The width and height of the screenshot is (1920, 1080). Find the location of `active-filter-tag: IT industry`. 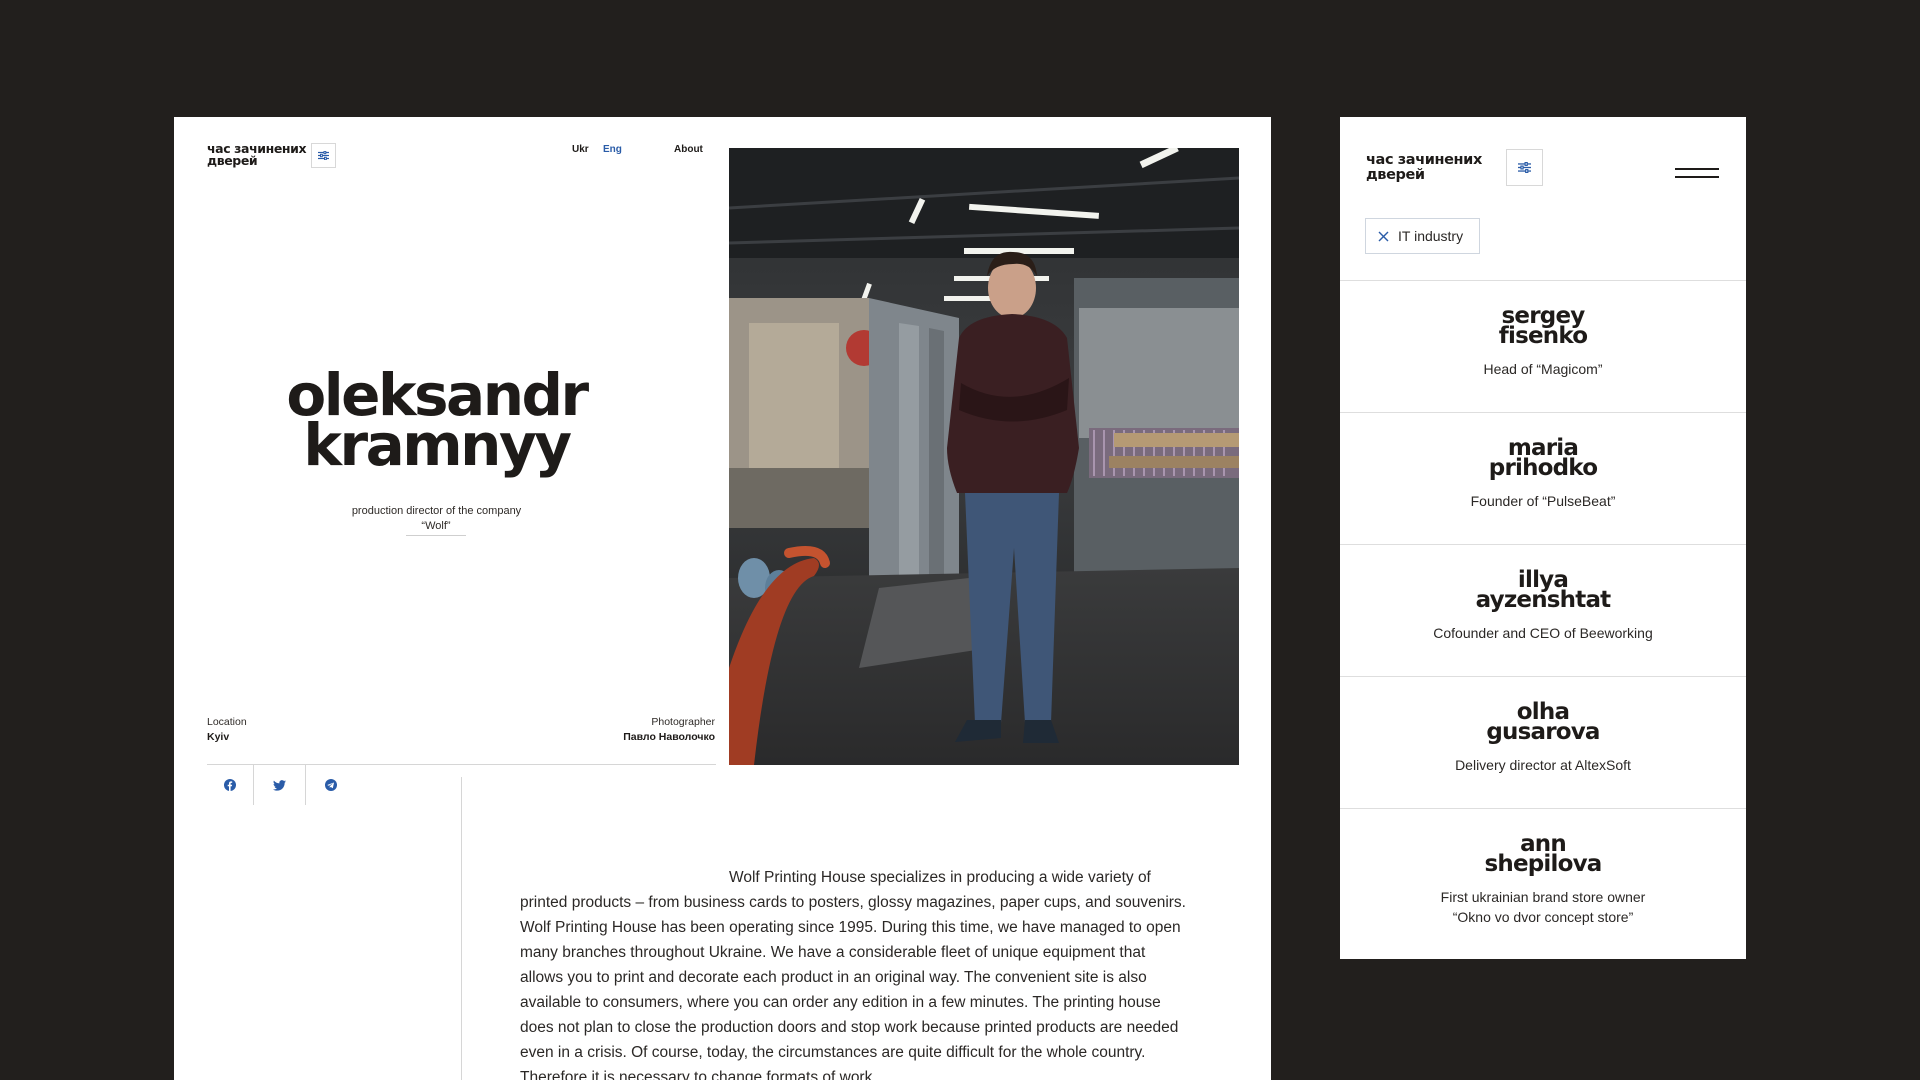

active-filter-tag: IT industry is located at coordinates (1423, 236).